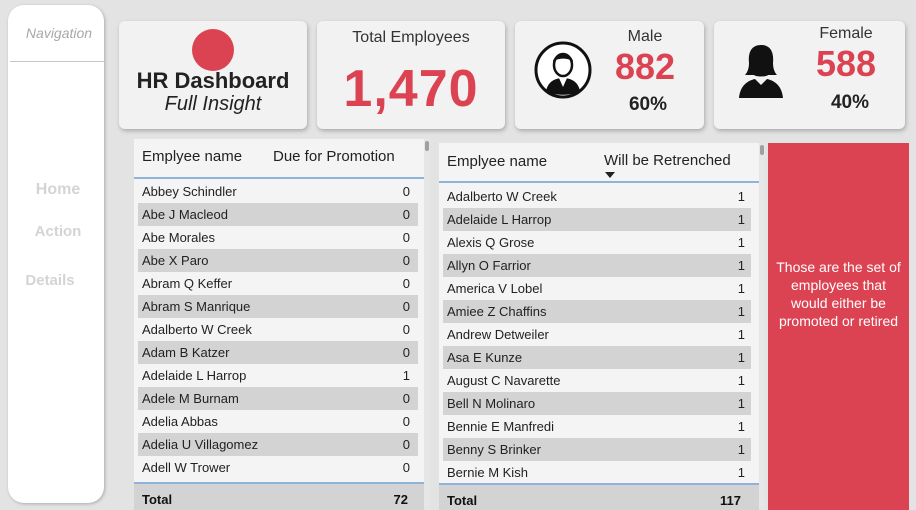 The image size is (916, 510). I want to click on employee-name-cell: America V Lobel, so click(495, 288).